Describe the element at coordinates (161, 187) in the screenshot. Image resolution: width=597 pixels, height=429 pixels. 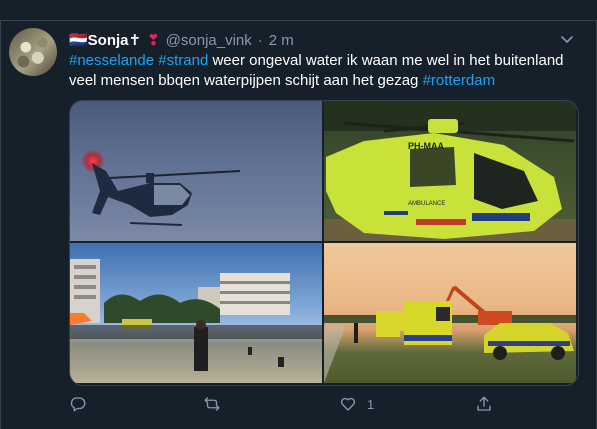
I see `helicopter-dusk-image` at that location.